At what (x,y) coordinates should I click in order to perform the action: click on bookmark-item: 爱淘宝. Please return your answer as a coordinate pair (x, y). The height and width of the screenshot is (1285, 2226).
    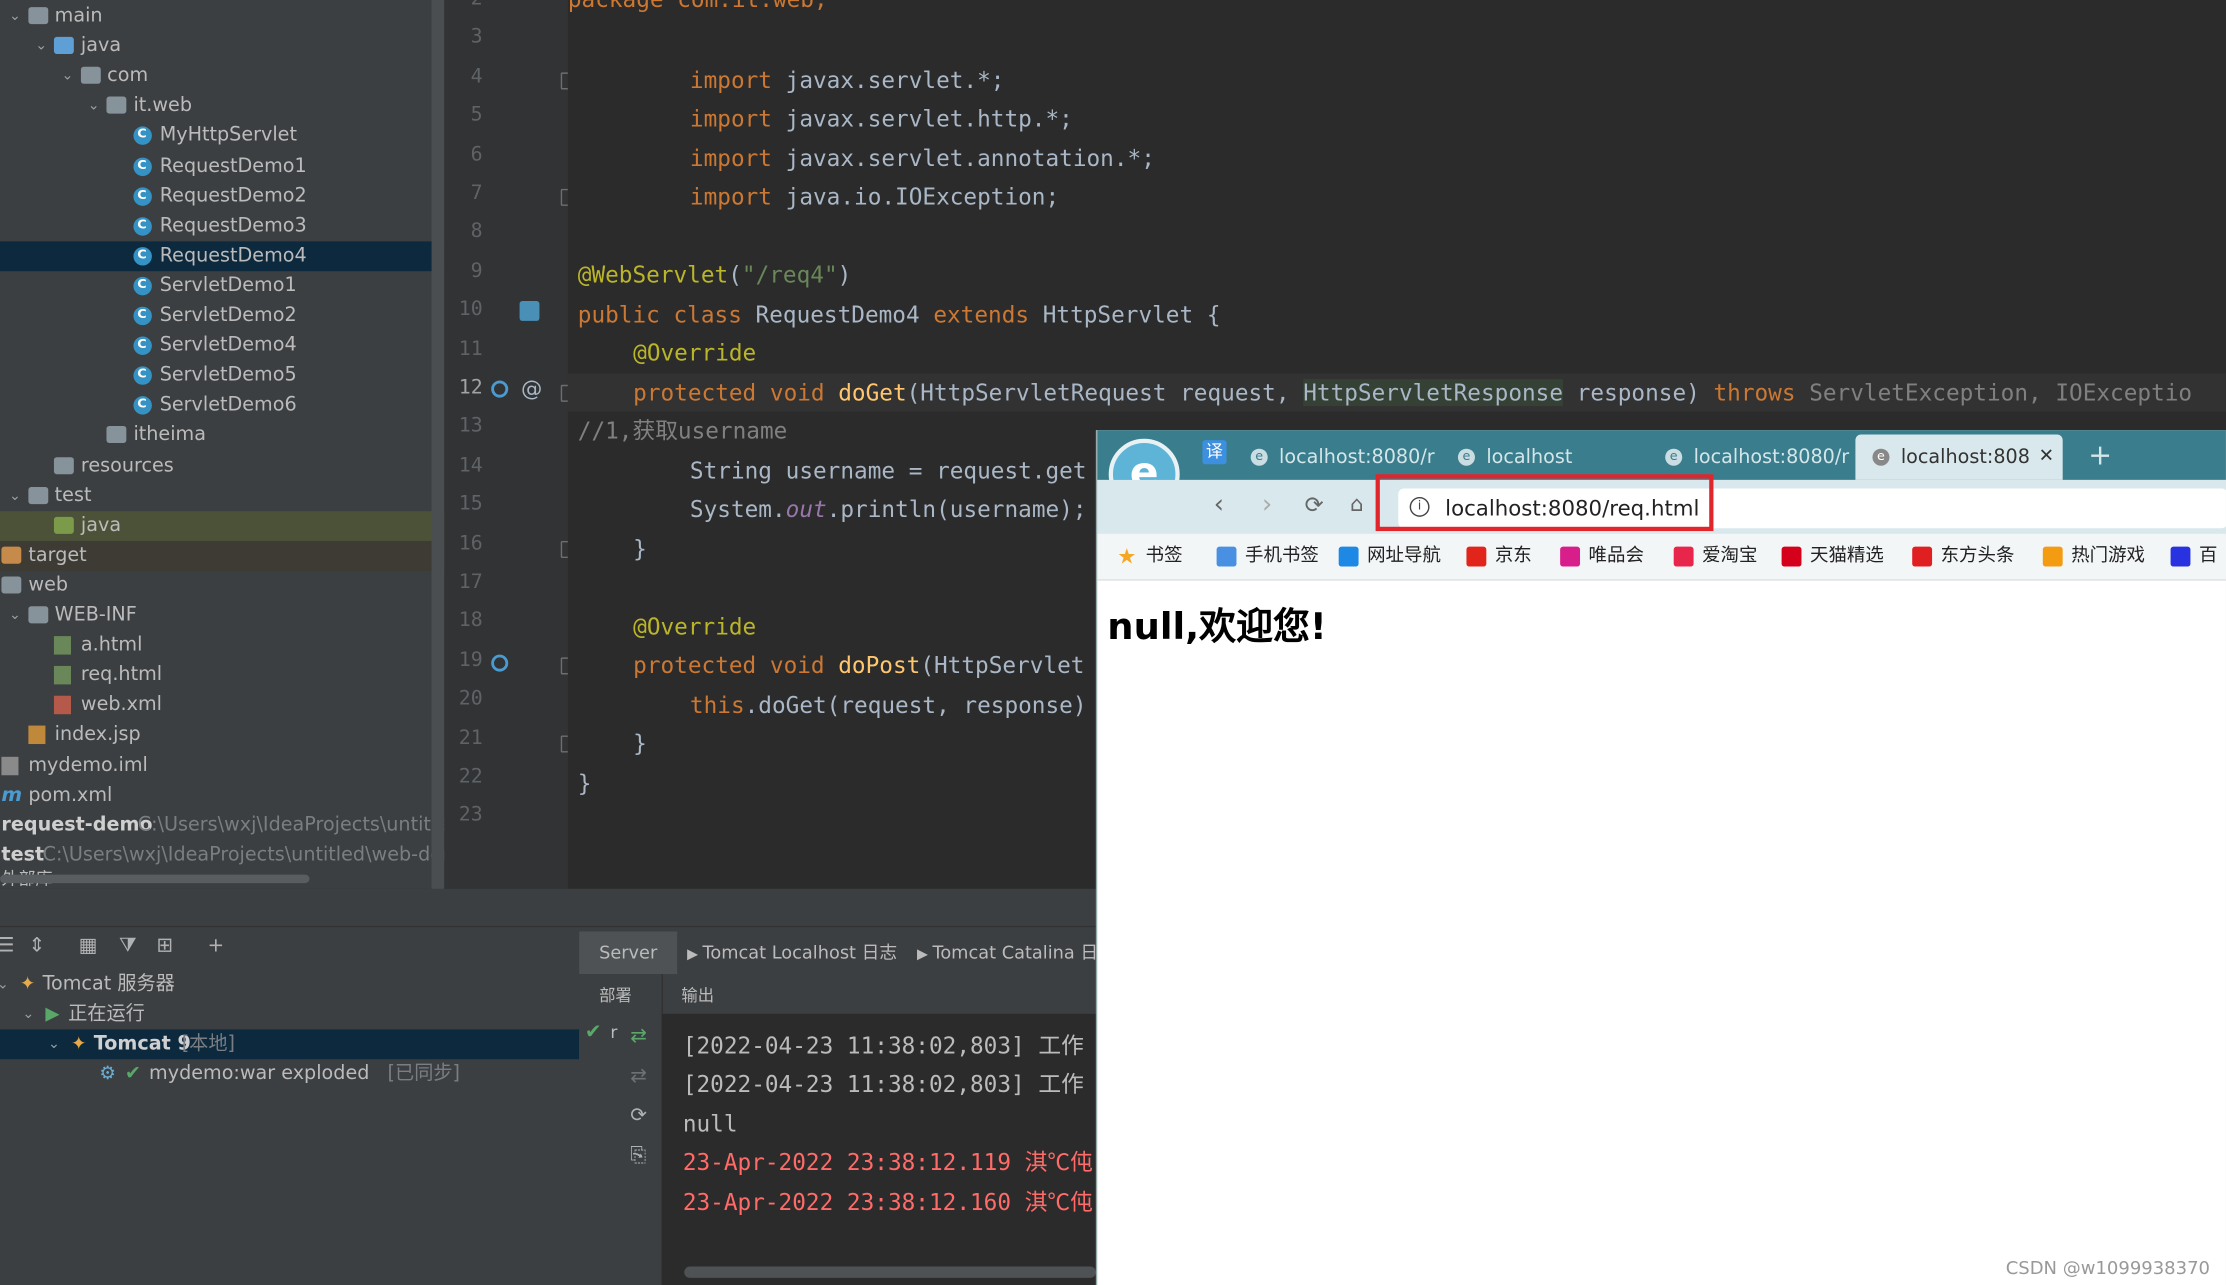
    Looking at the image, I should click on (1715, 556).